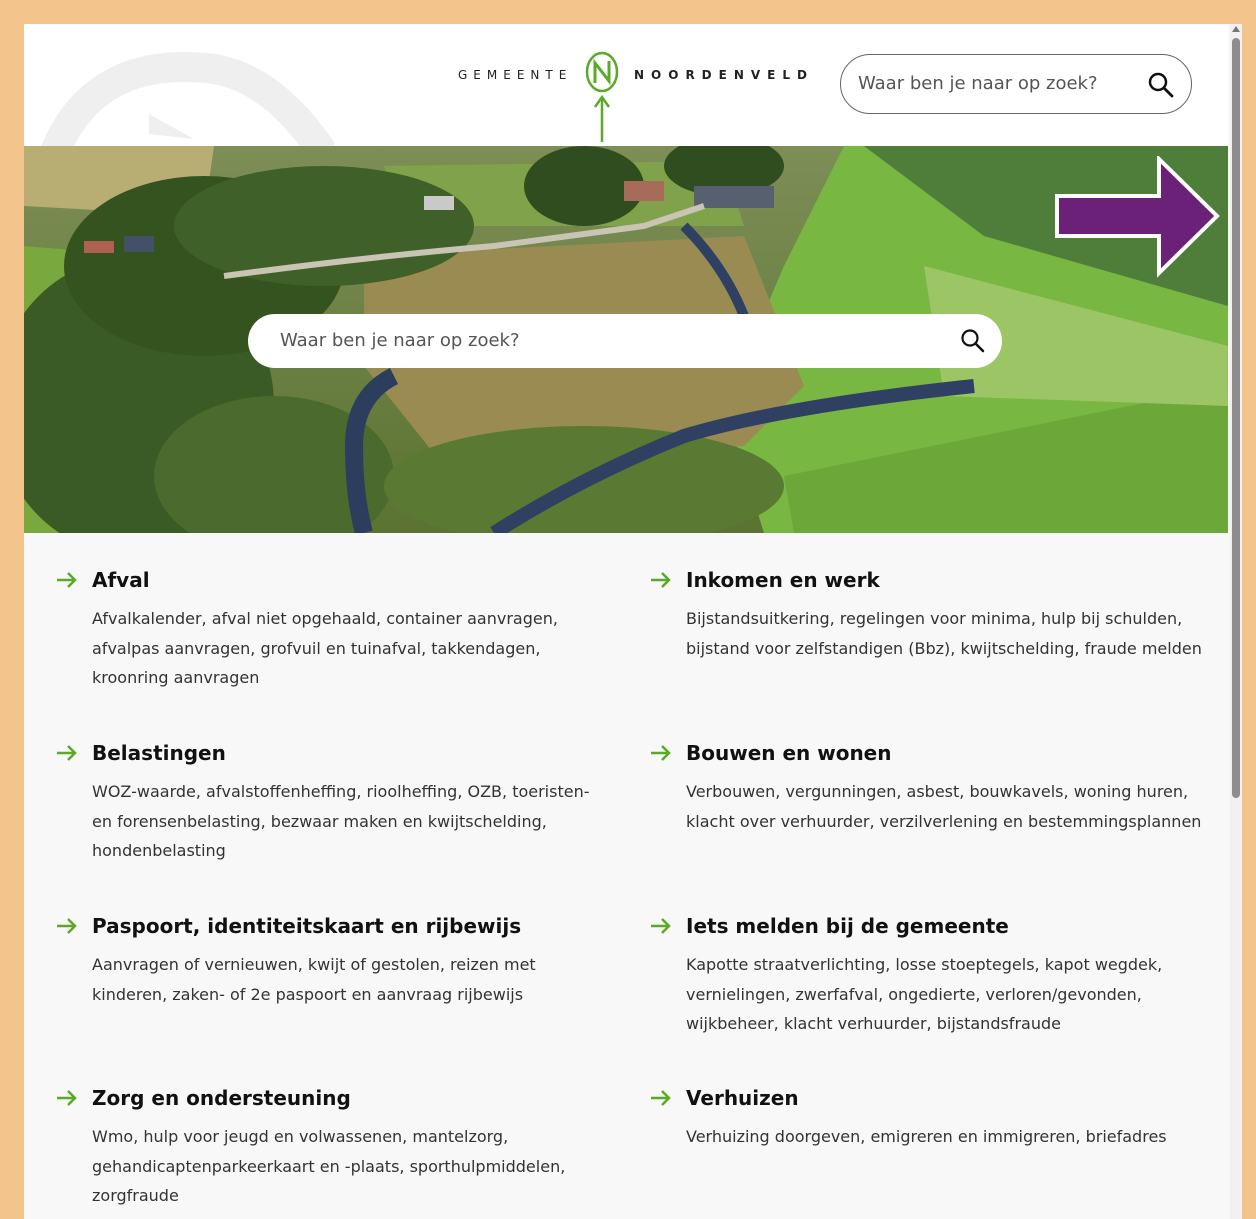 Image resolution: width=1256 pixels, height=1219 pixels. Describe the element at coordinates (847, 926) in the screenshot. I see `category-title: Iets melden bij de gemeente` at that location.